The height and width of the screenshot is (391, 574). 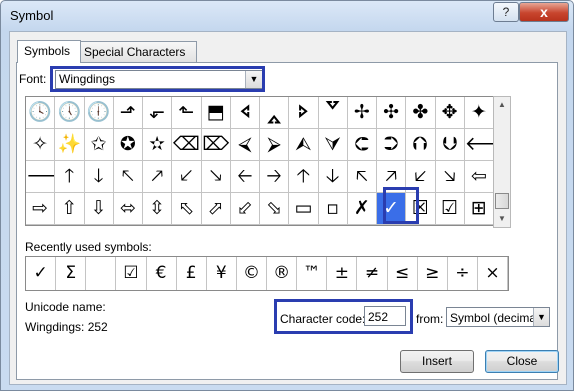 What do you see at coordinates (437, 361) in the screenshot?
I see `insert-button: Insert` at bounding box center [437, 361].